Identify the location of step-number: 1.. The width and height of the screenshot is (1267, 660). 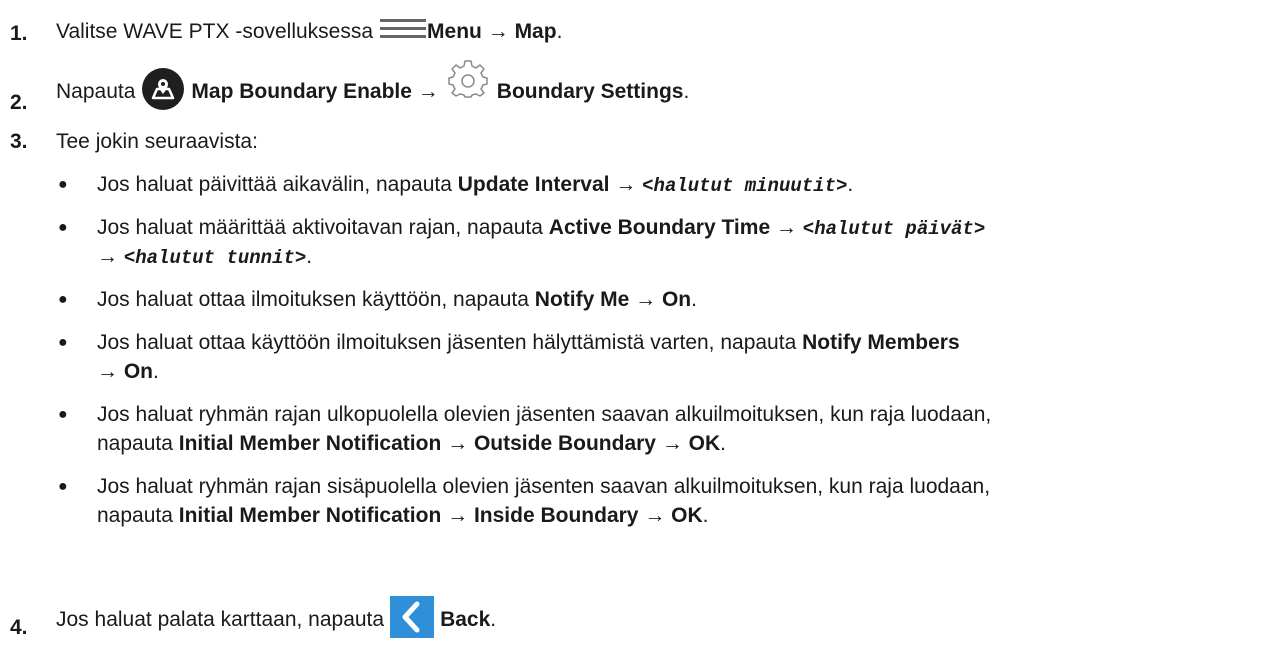
(19, 33).